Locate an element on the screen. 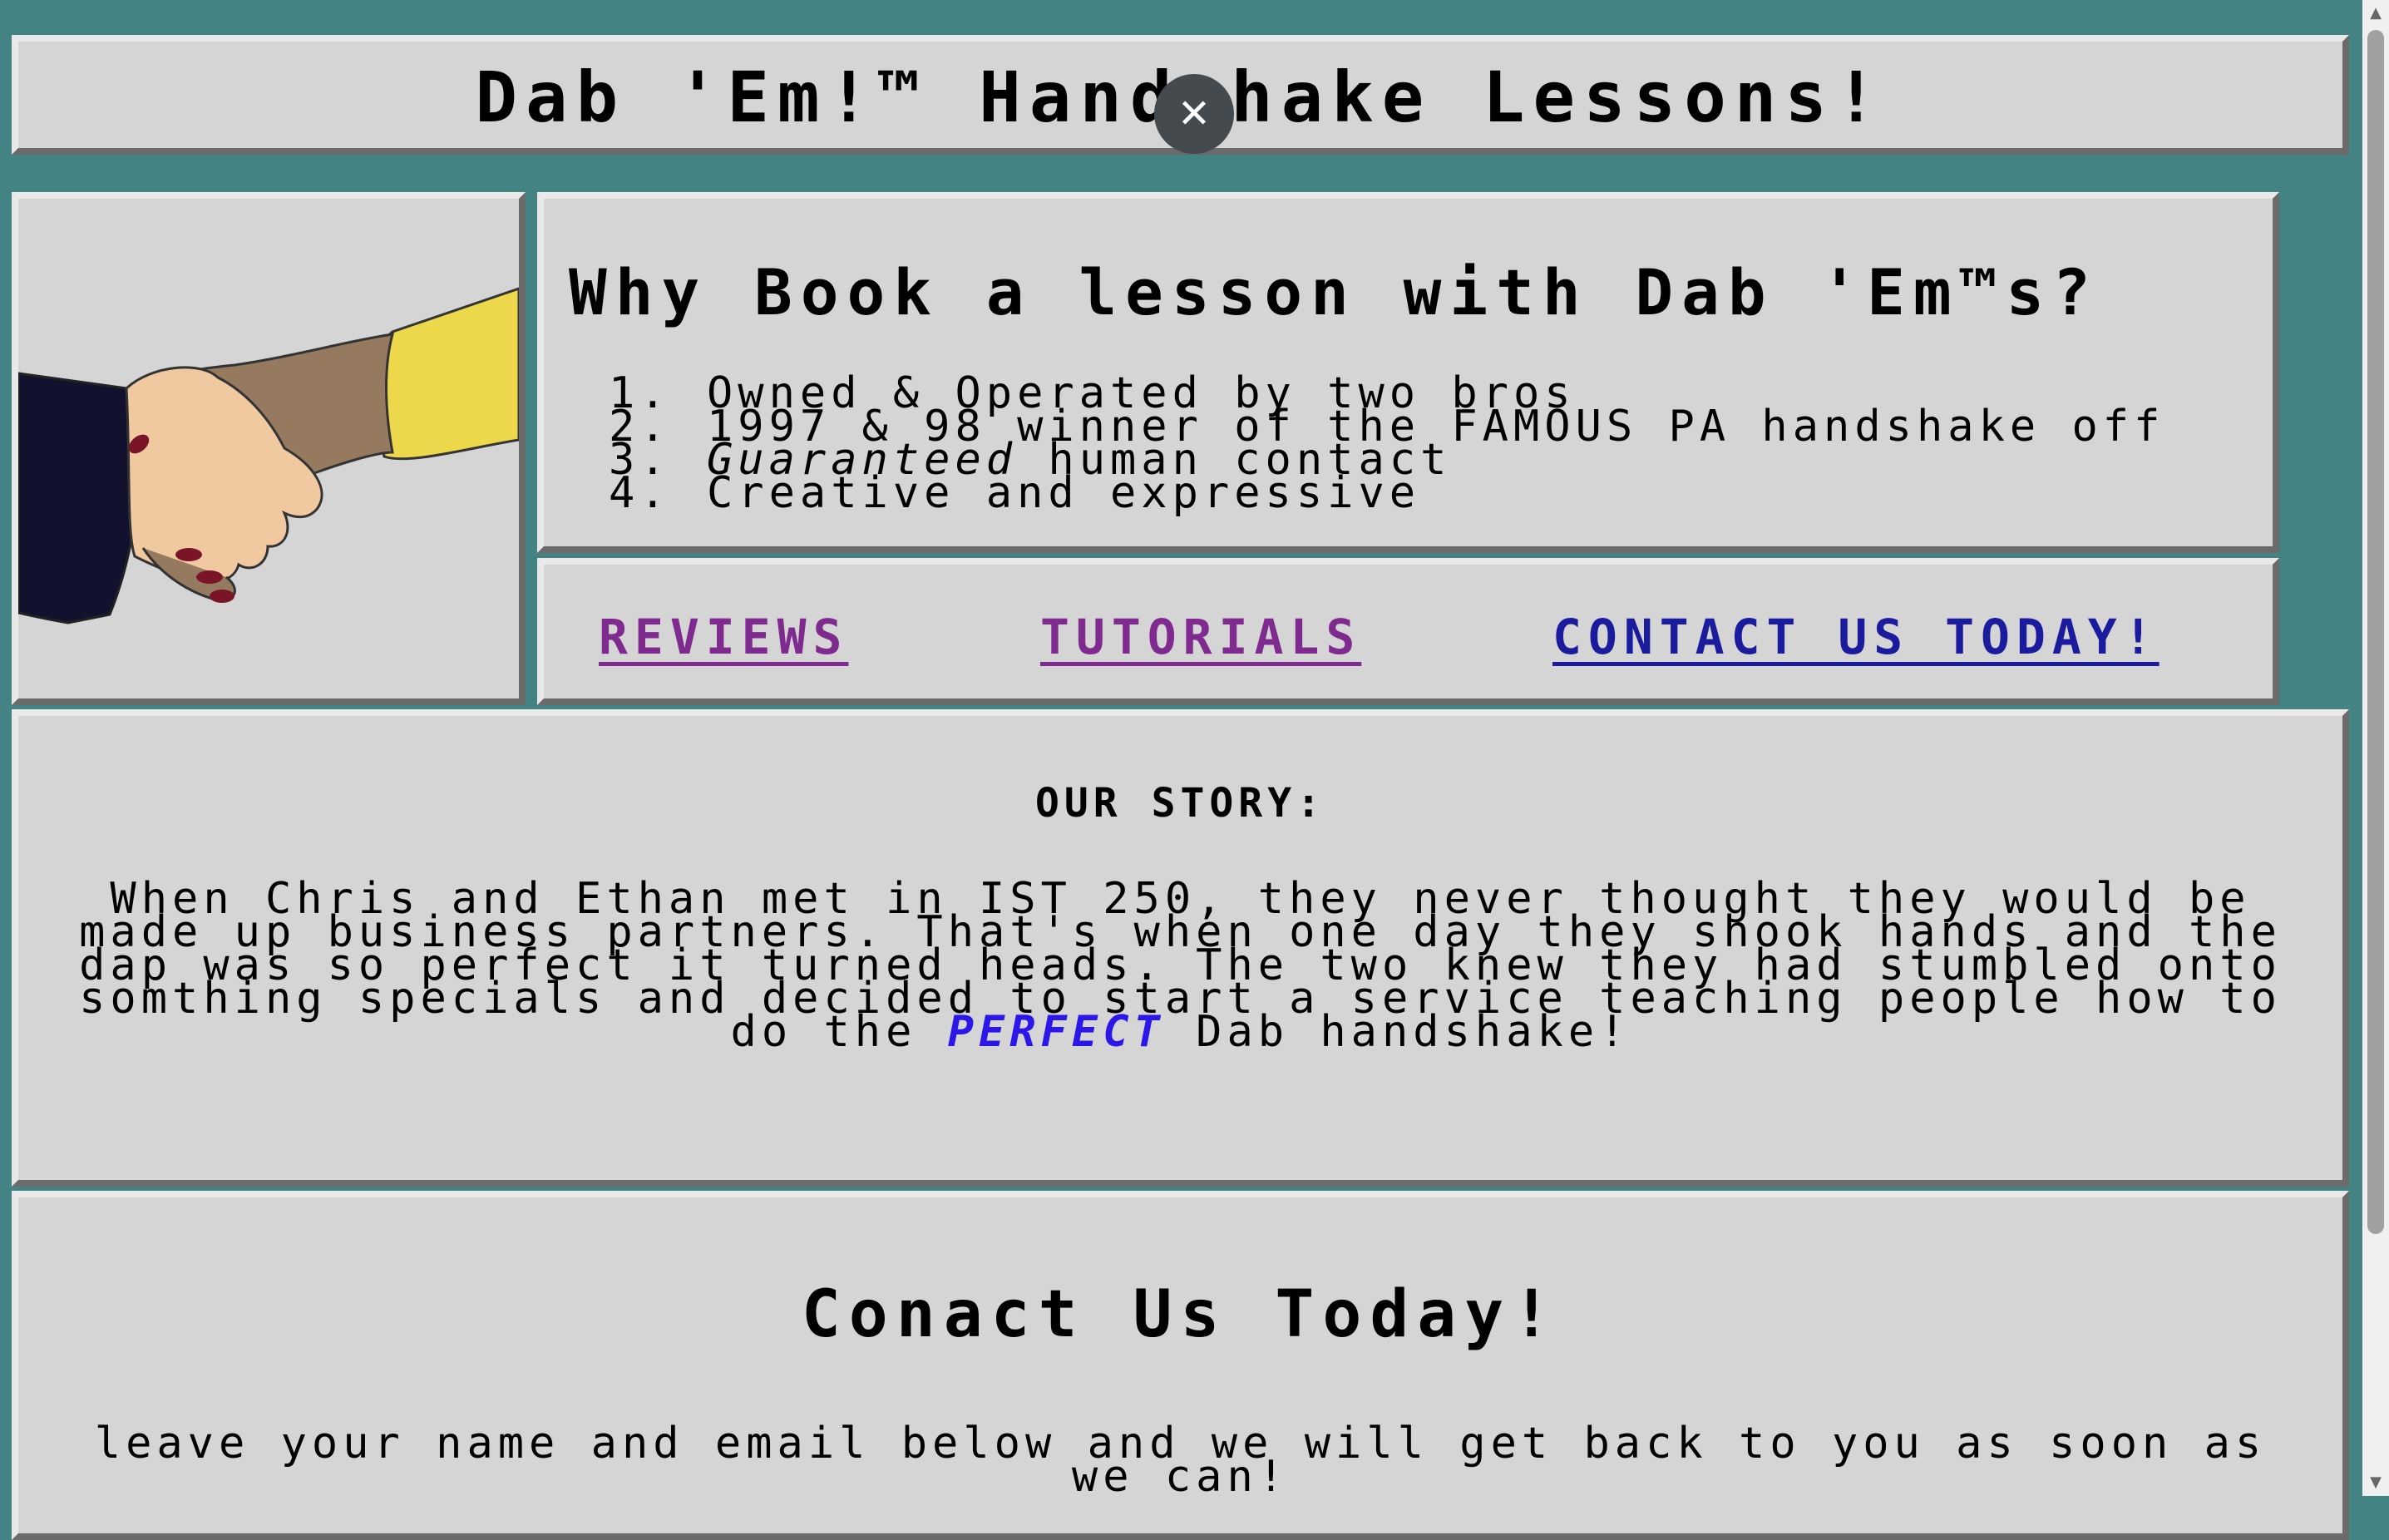 This screenshot has width=2389, height=1540. scroll-down-icon: ▼ is located at coordinates (2375, 1483).